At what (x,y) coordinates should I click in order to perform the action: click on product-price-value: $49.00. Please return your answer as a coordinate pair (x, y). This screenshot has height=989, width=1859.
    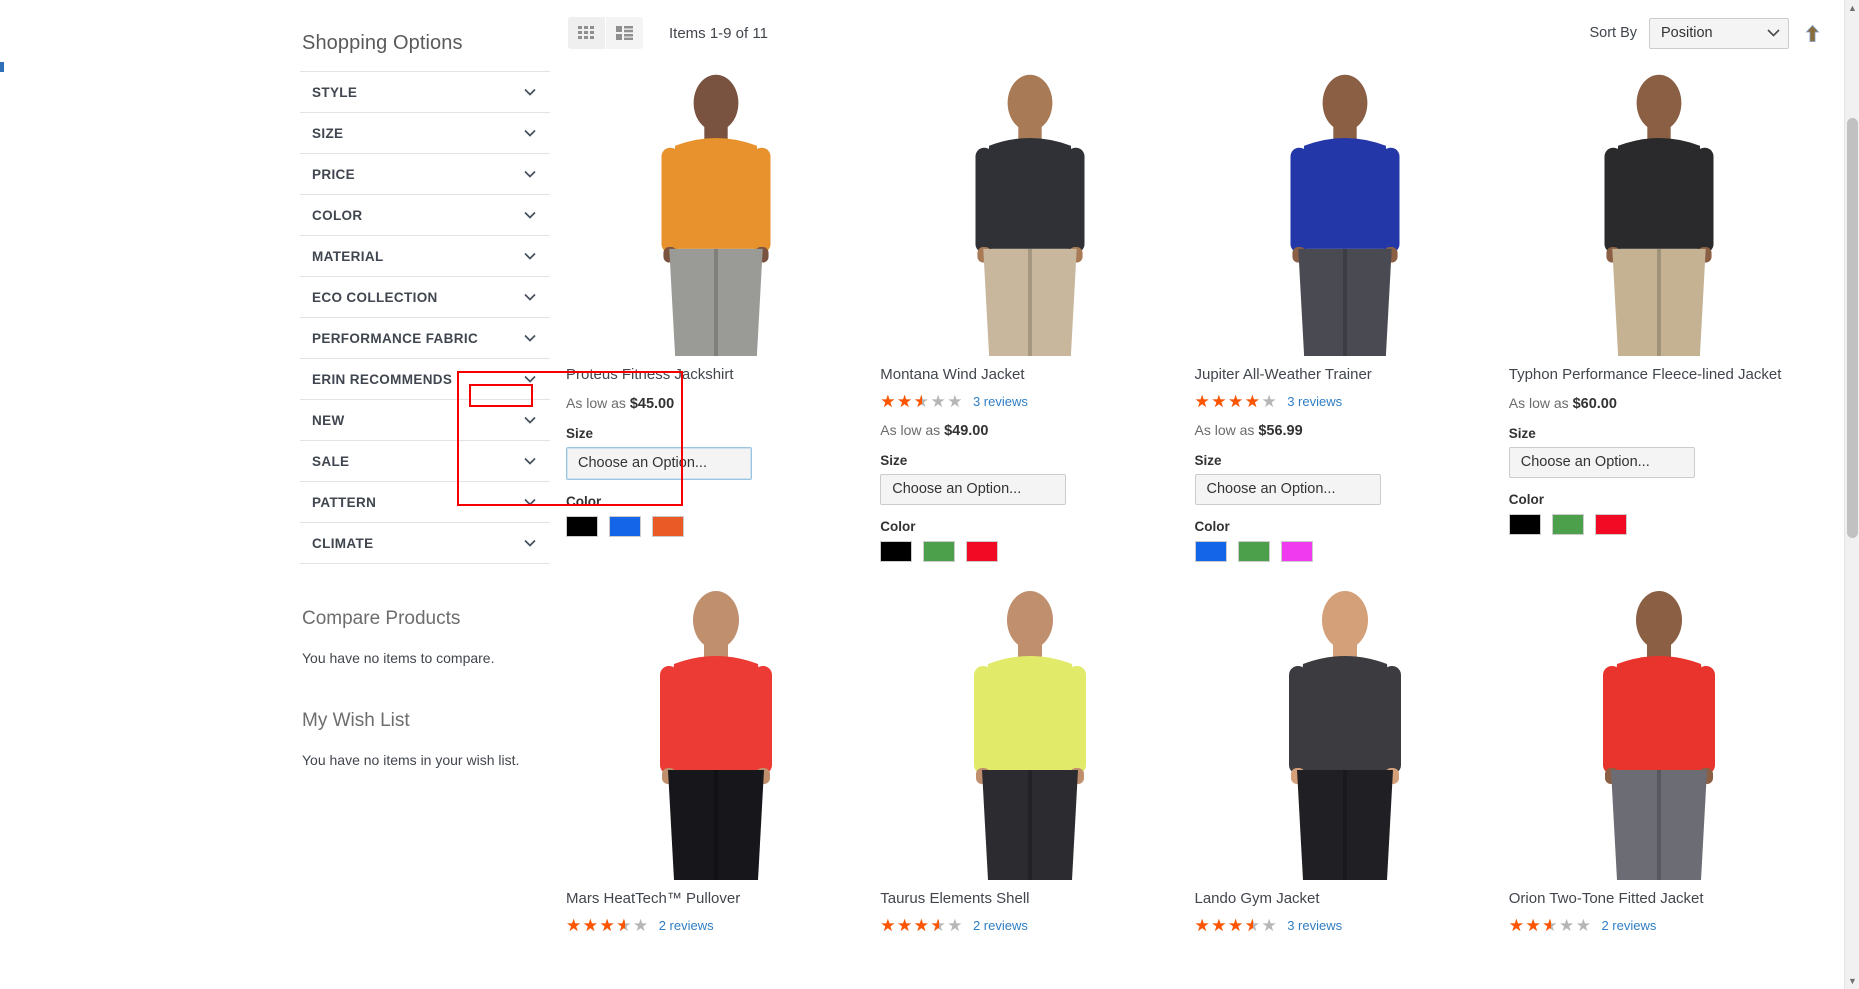
    Looking at the image, I should click on (966, 430).